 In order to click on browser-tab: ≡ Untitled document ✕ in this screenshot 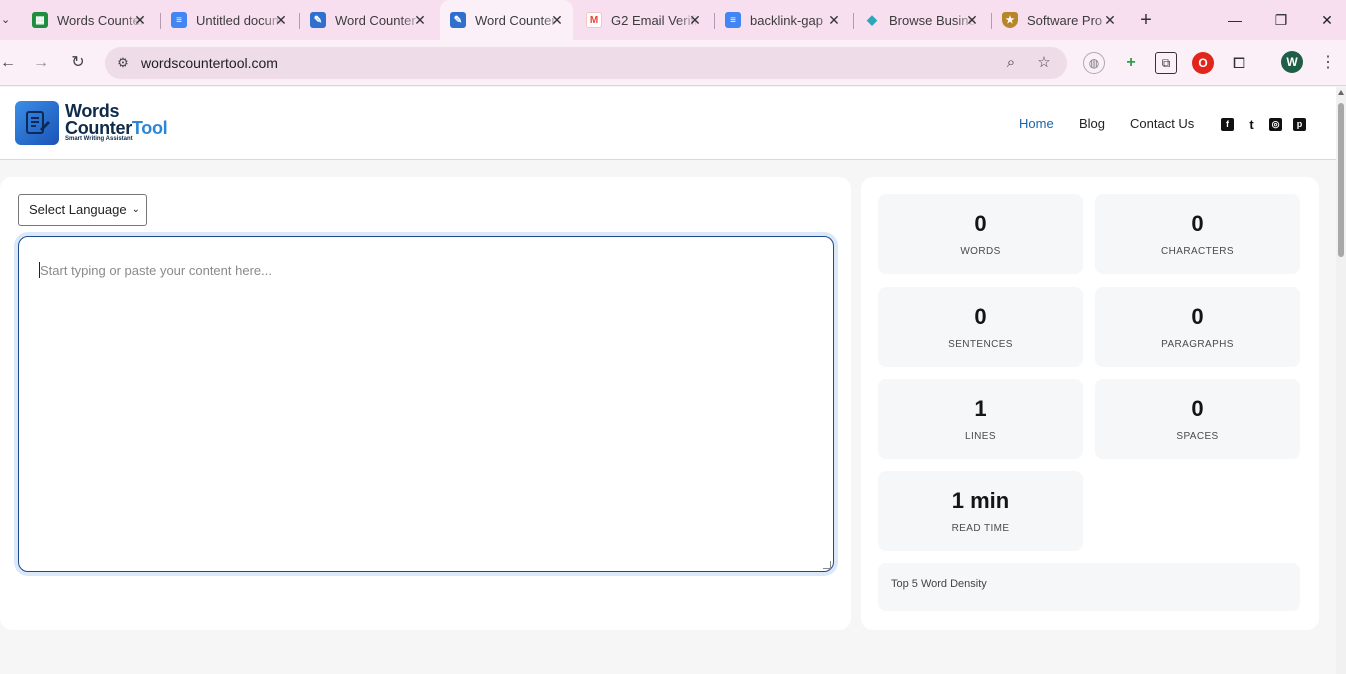, I will do `click(230, 20)`.